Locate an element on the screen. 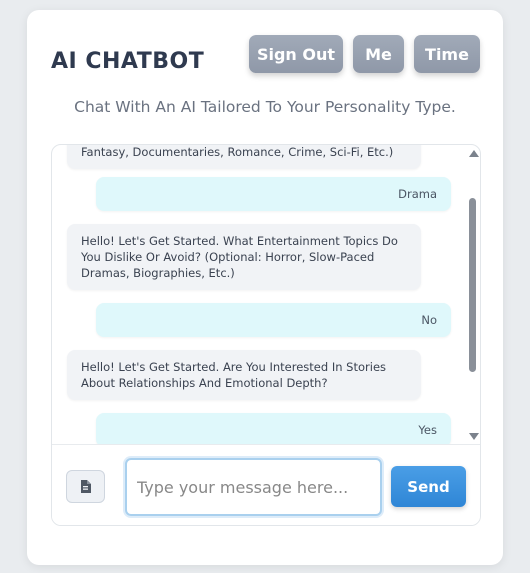 The height and width of the screenshot is (573, 530). user-message: Drama is located at coordinates (273, 194).